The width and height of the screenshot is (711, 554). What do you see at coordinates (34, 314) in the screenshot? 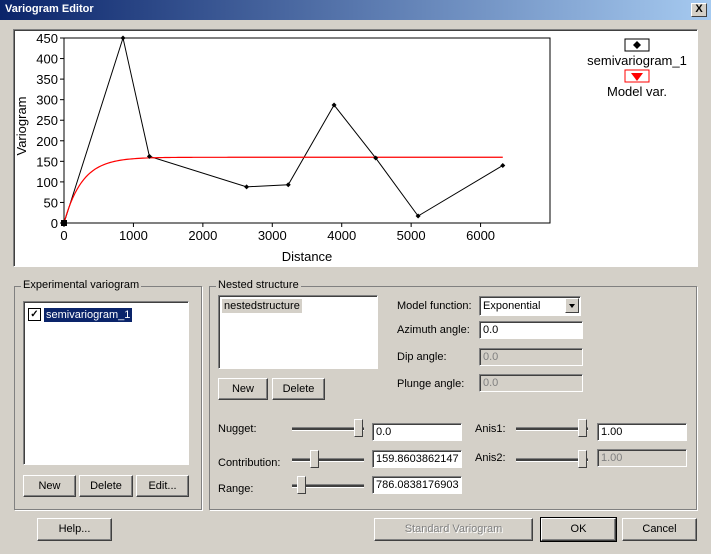
I see `checkbox-checked-icon: ✓` at bounding box center [34, 314].